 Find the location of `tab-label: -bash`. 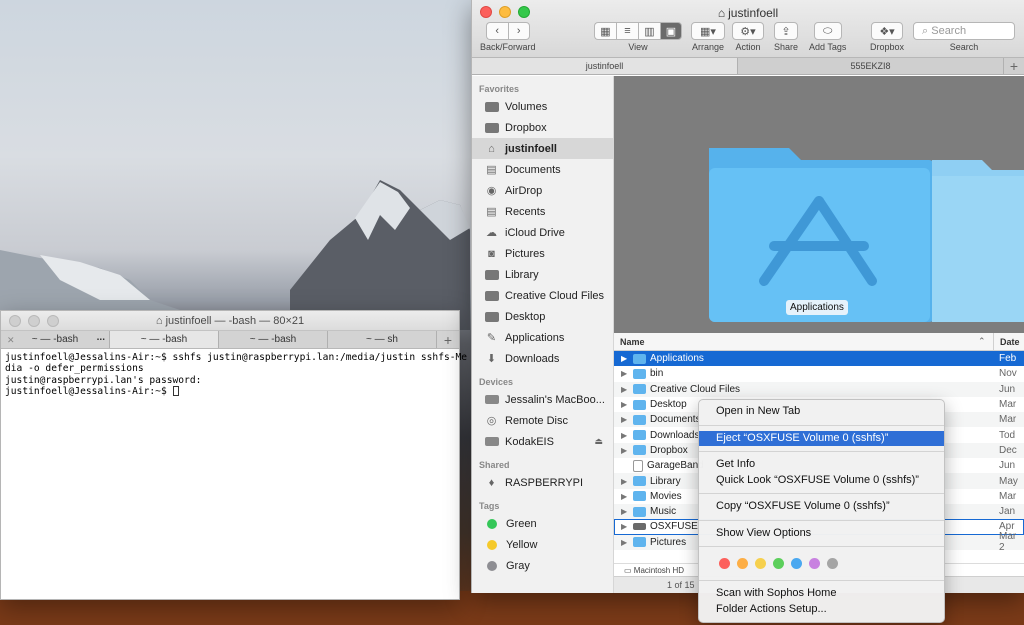

tab-label: -bash is located at coordinates (66, 339).